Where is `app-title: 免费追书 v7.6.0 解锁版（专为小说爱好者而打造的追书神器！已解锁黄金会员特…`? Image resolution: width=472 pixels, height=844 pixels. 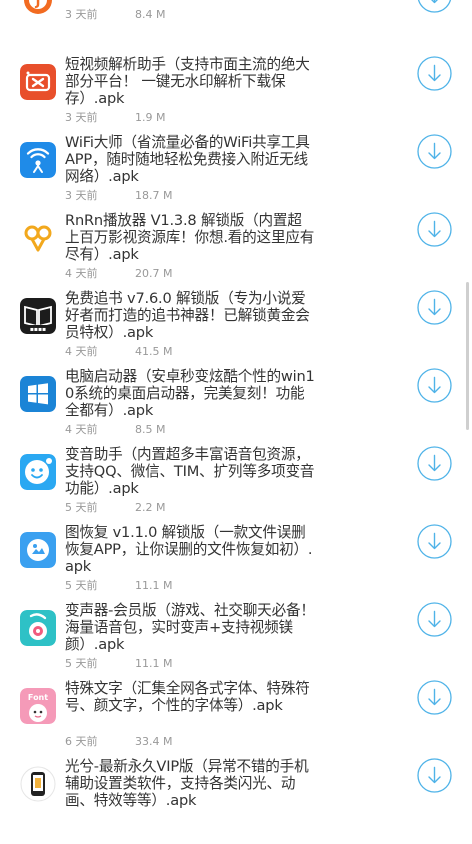 app-title: 免费追书 v7.6.0 解锁版（专为小说爱好者而打造的追书神器！已解锁黄金会员特… is located at coordinates (190, 315).